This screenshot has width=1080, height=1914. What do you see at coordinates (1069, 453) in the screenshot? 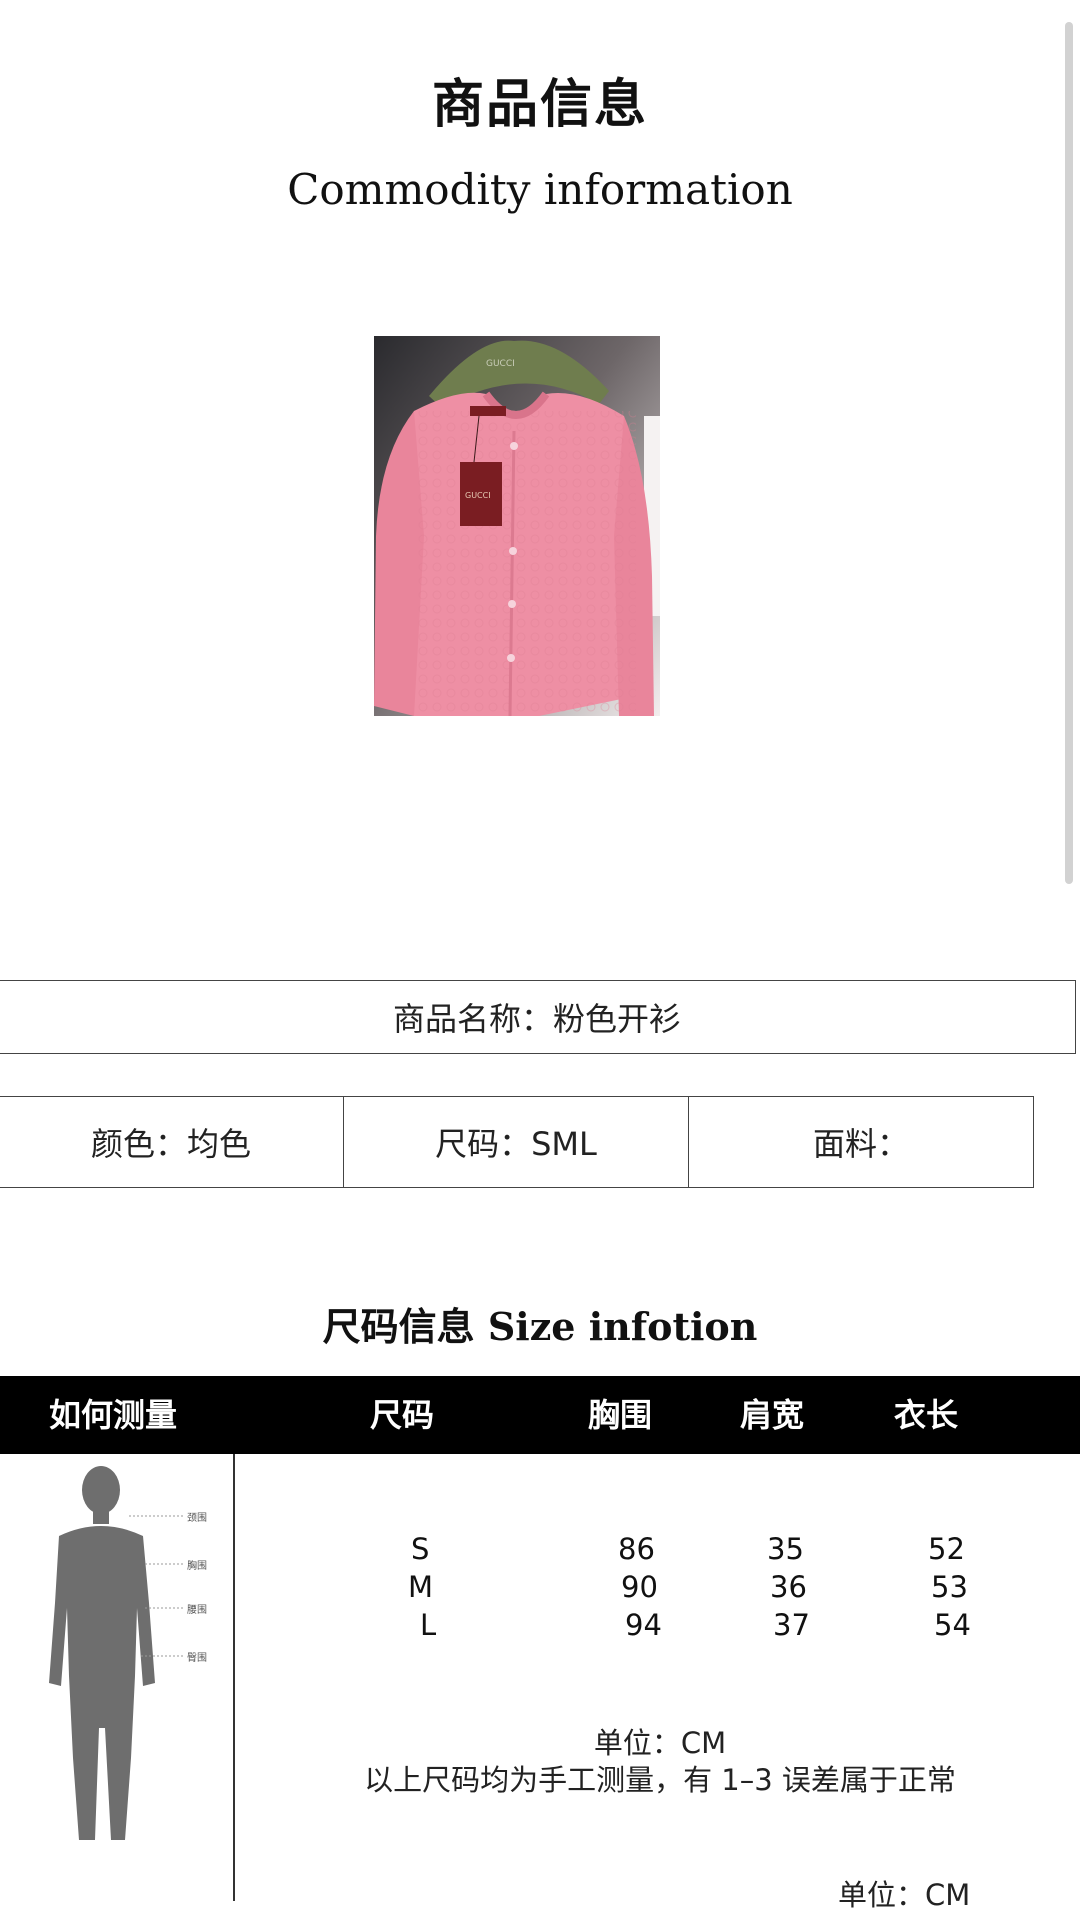
I see `scrollbar` at bounding box center [1069, 453].